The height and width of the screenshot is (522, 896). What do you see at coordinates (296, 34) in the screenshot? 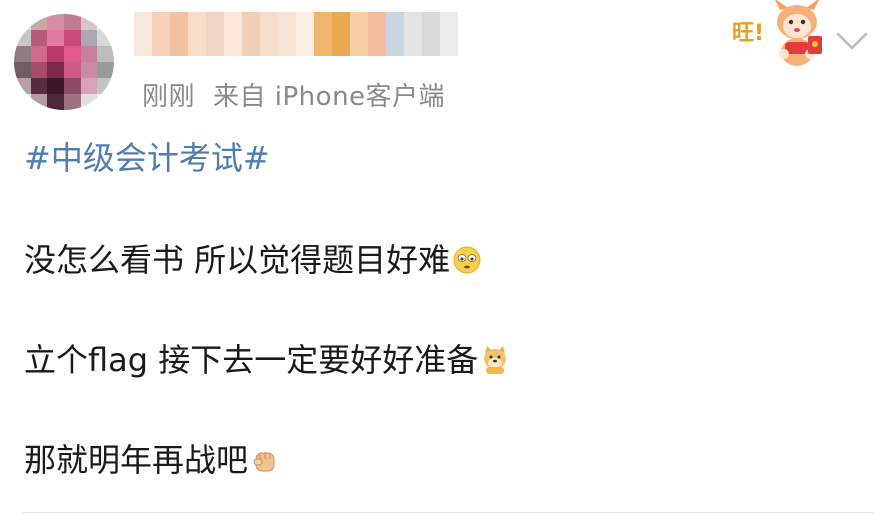
I see `username-blurred` at bounding box center [296, 34].